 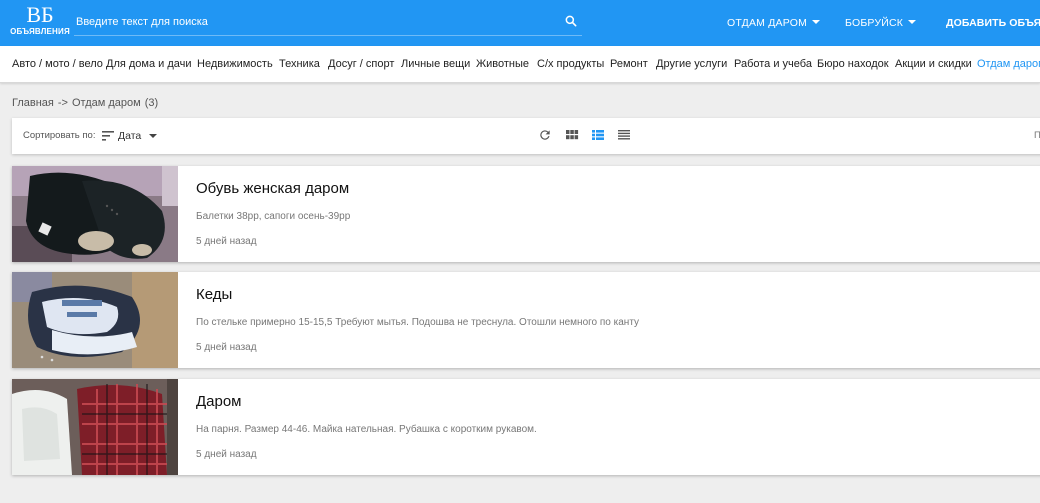 I want to click on city-dropdown: БОБРУЙСК, so click(x=881, y=23).